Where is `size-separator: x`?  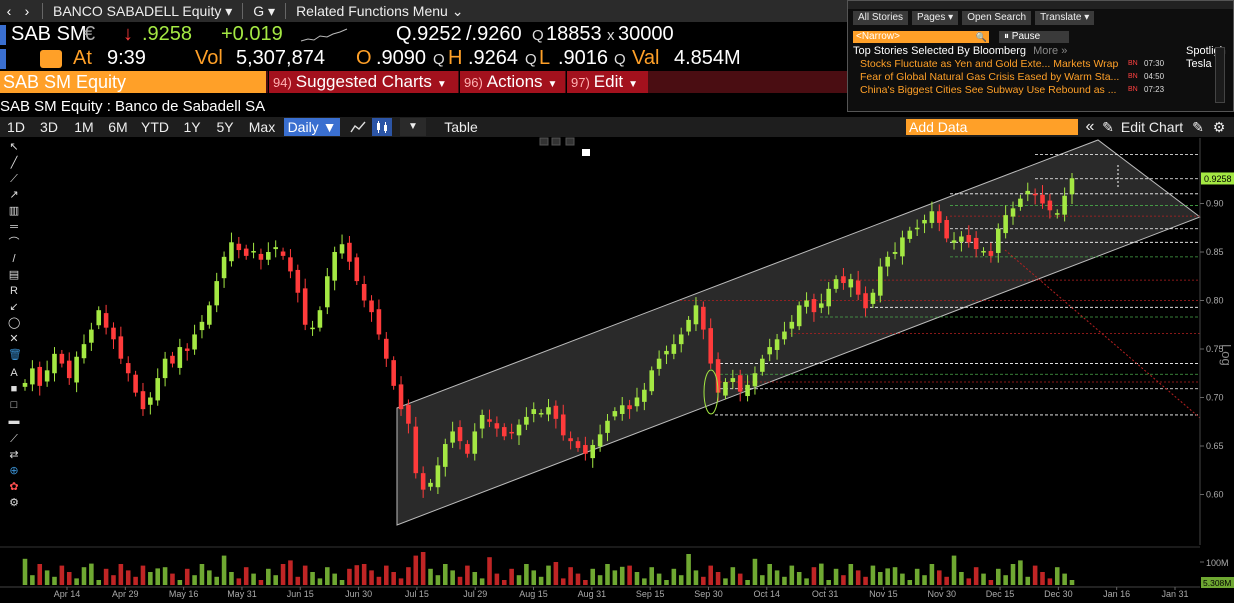
size-separator: x is located at coordinates (611, 35).